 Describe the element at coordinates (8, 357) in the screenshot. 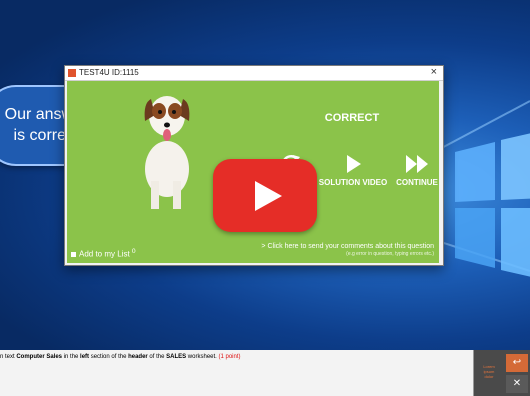

I see `task-text-part: n text` at that location.